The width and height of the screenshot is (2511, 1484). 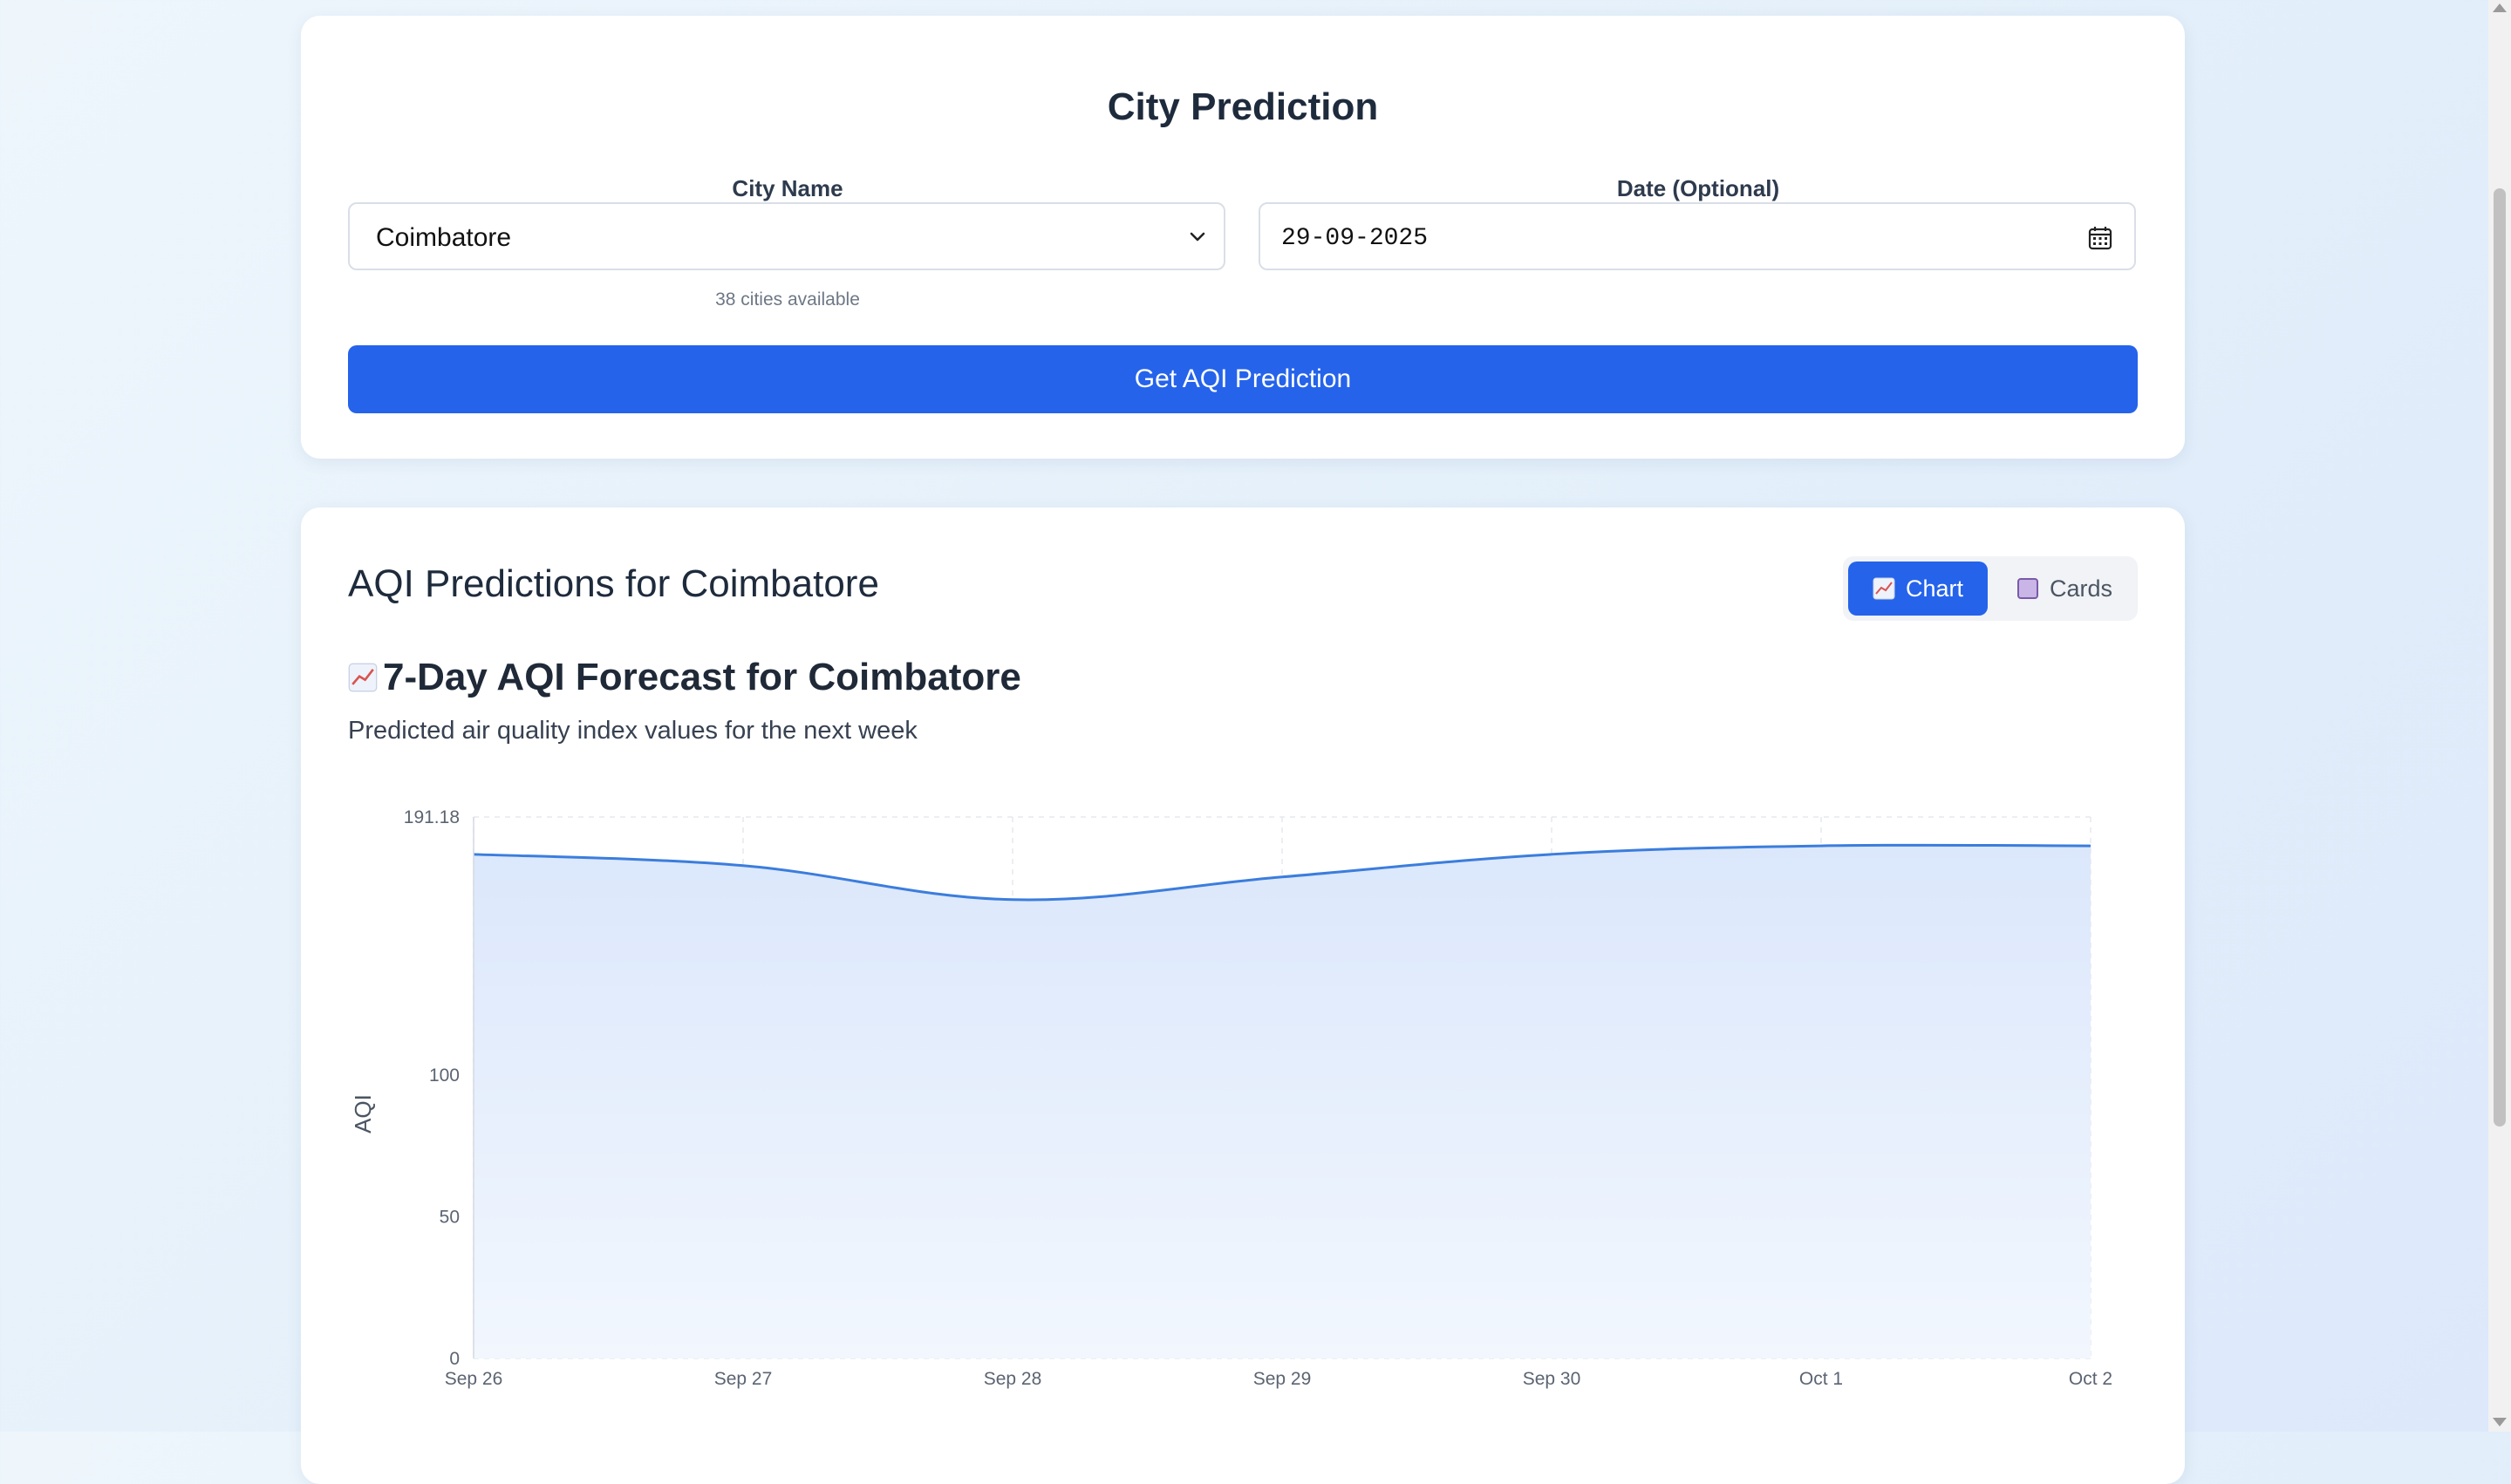 I want to click on city-select-value: Coimbatore, so click(x=444, y=237).